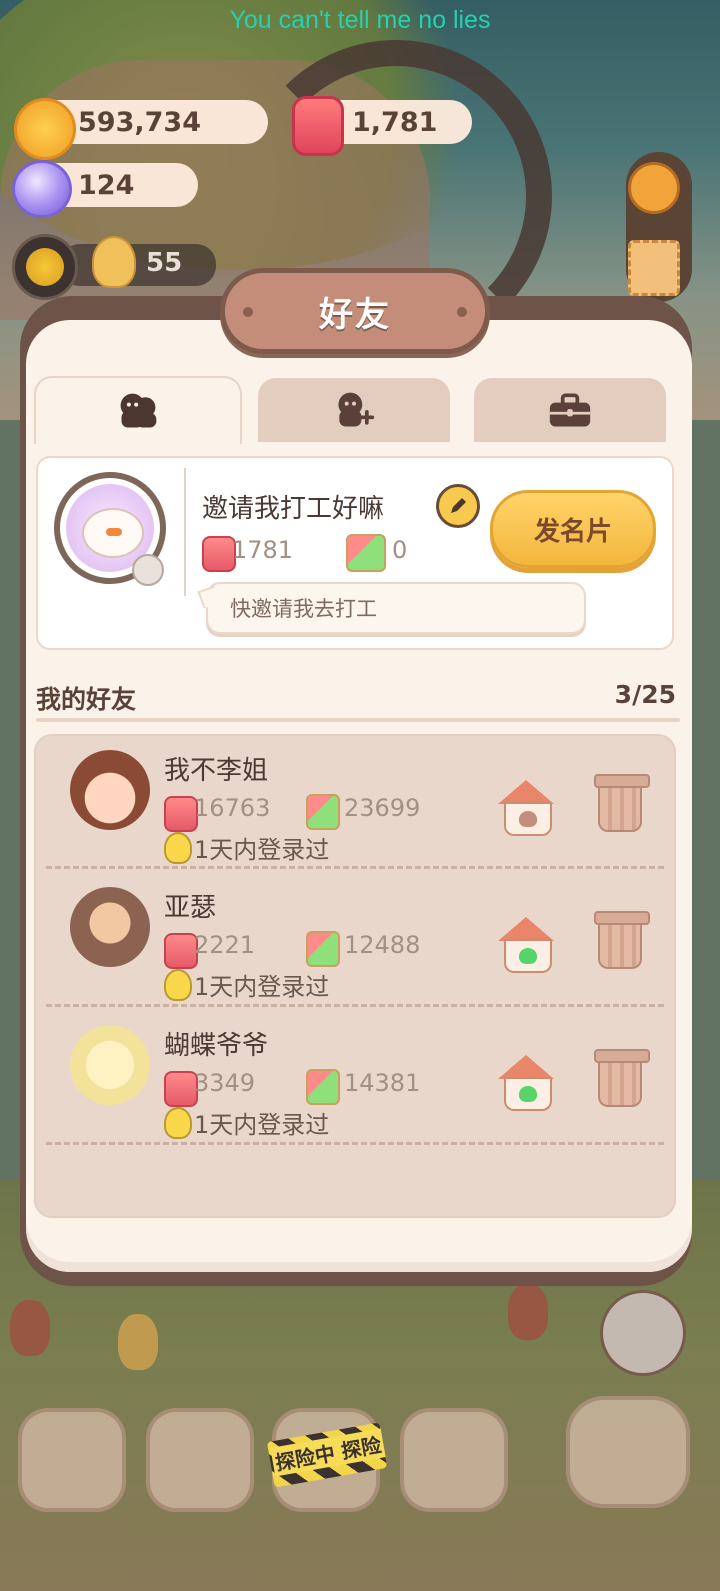  I want to click on tab-inventory, so click(570, 410).